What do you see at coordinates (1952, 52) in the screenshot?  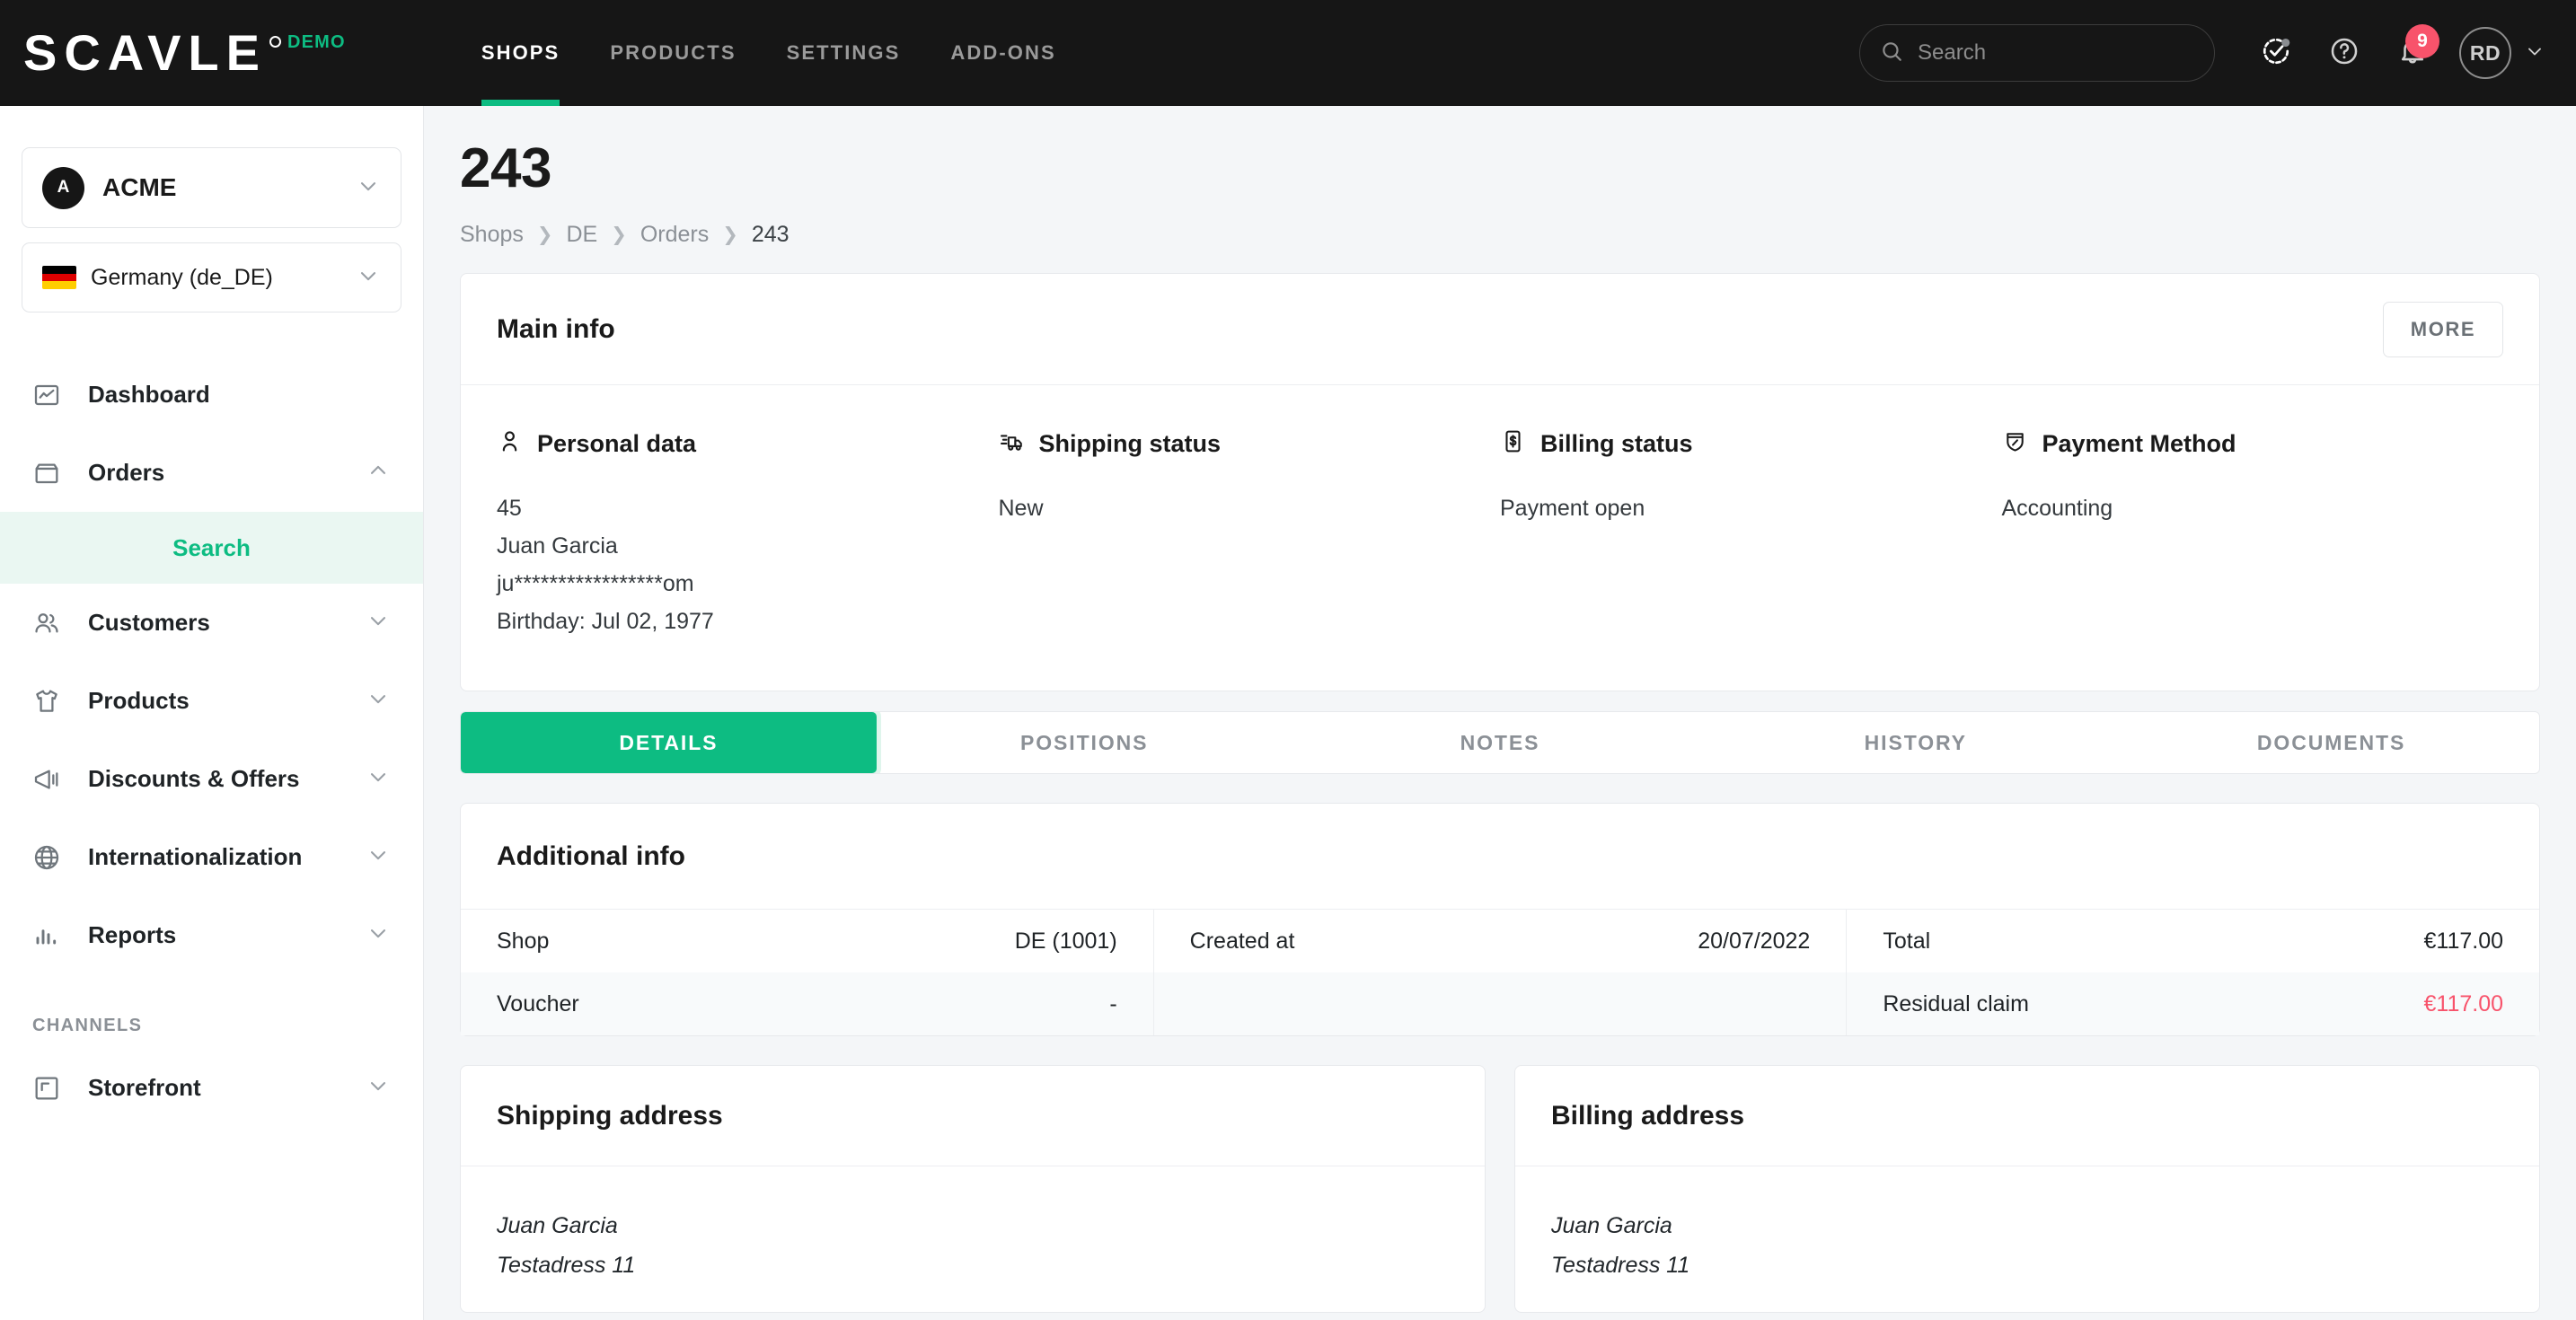 I see `search-placeholder: Search` at bounding box center [1952, 52].